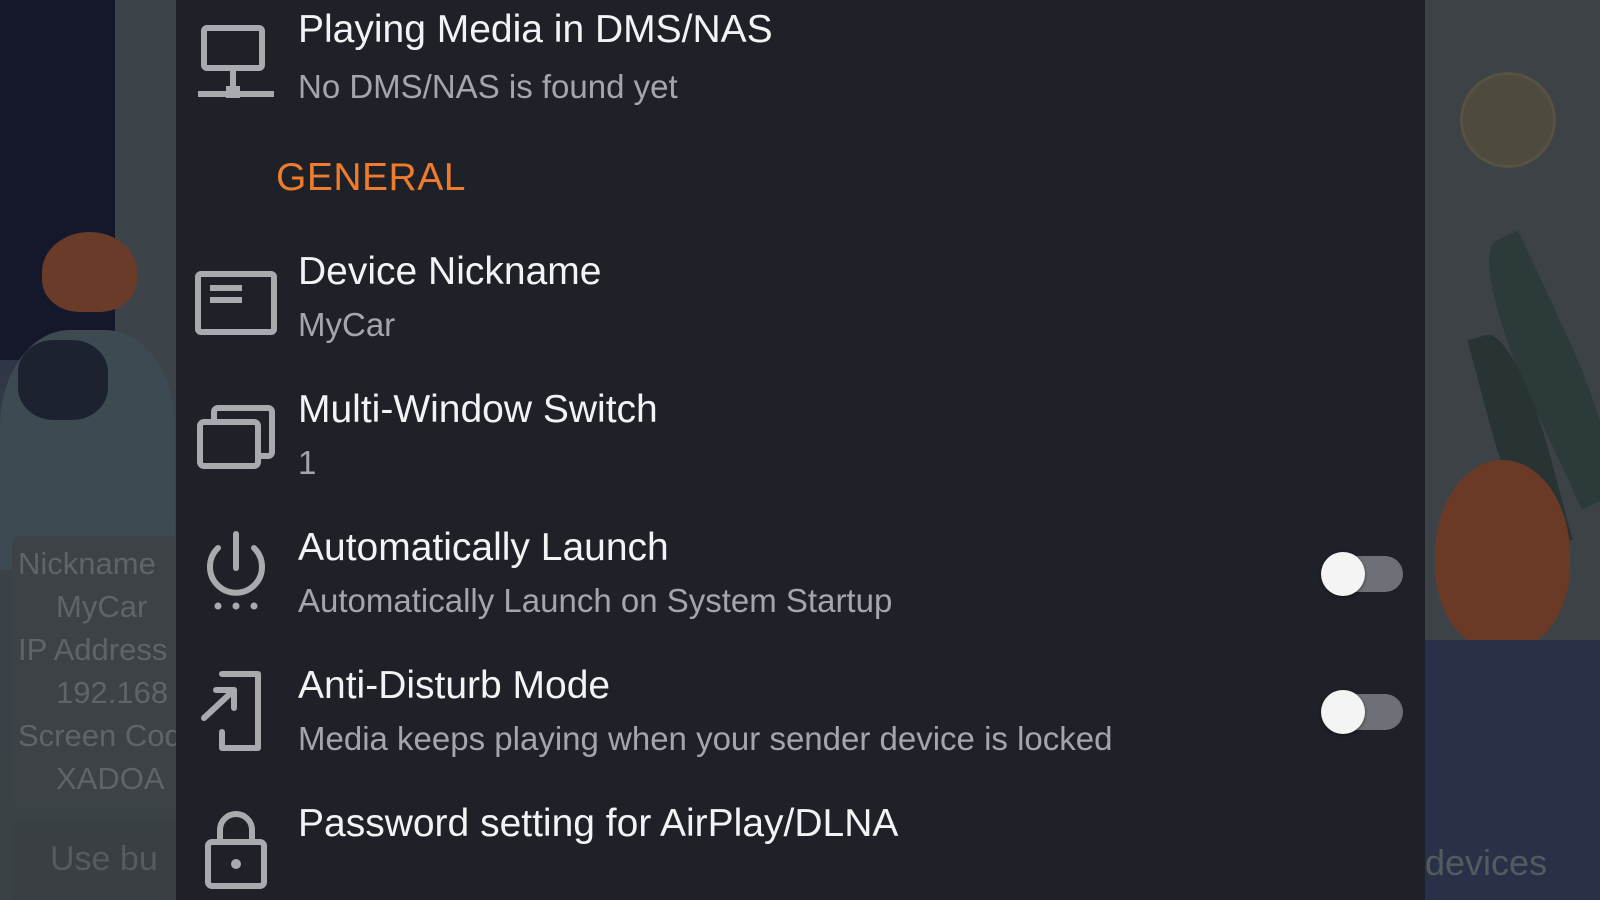 The height and width of the screenshot is (900, 1600). What do you see at coordinates (800, 846) in the screenshot?
I see `settings-item-password-setting: Password setting for AirPlay/DLNA` at bounding box center [800, 846].